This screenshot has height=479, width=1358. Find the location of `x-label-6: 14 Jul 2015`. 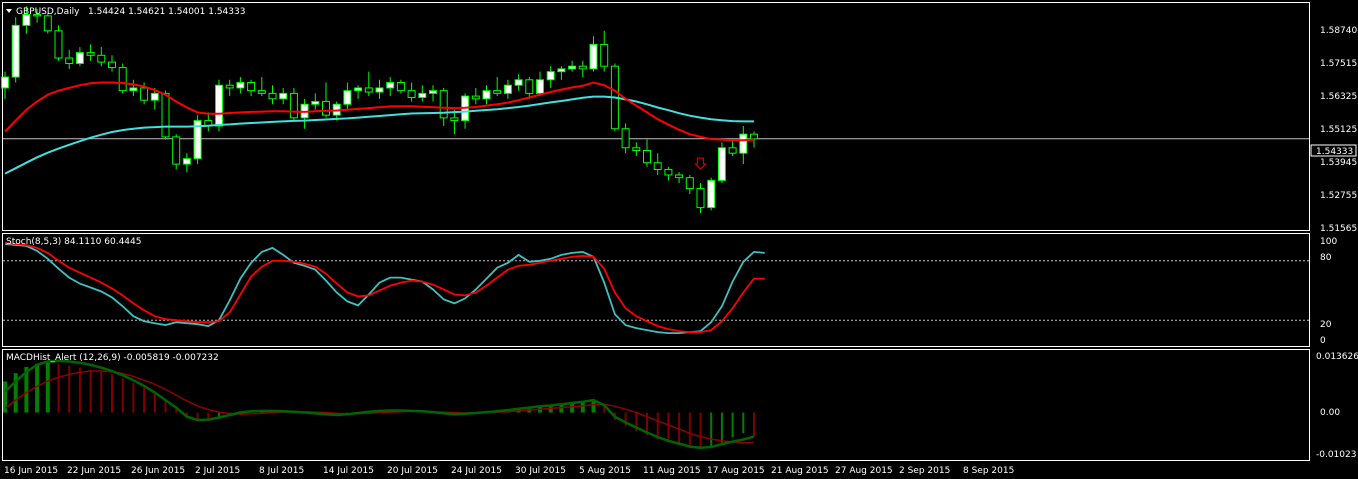

x-label-6: 14 Jul 2015 is located at coordinates (348, 471).